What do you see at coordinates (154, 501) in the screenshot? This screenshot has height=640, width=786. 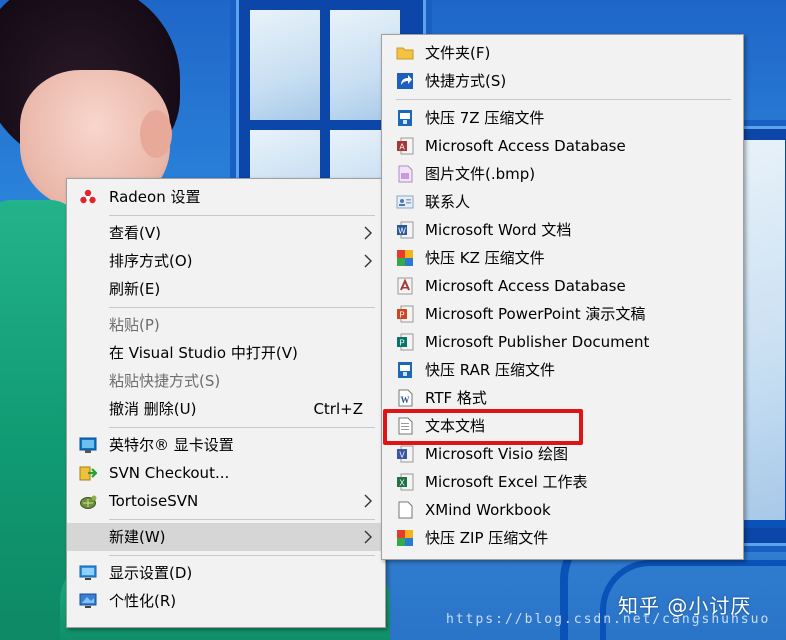 I see `menu-item-label: TortoiseSVN` at bounding box center [154, 501].